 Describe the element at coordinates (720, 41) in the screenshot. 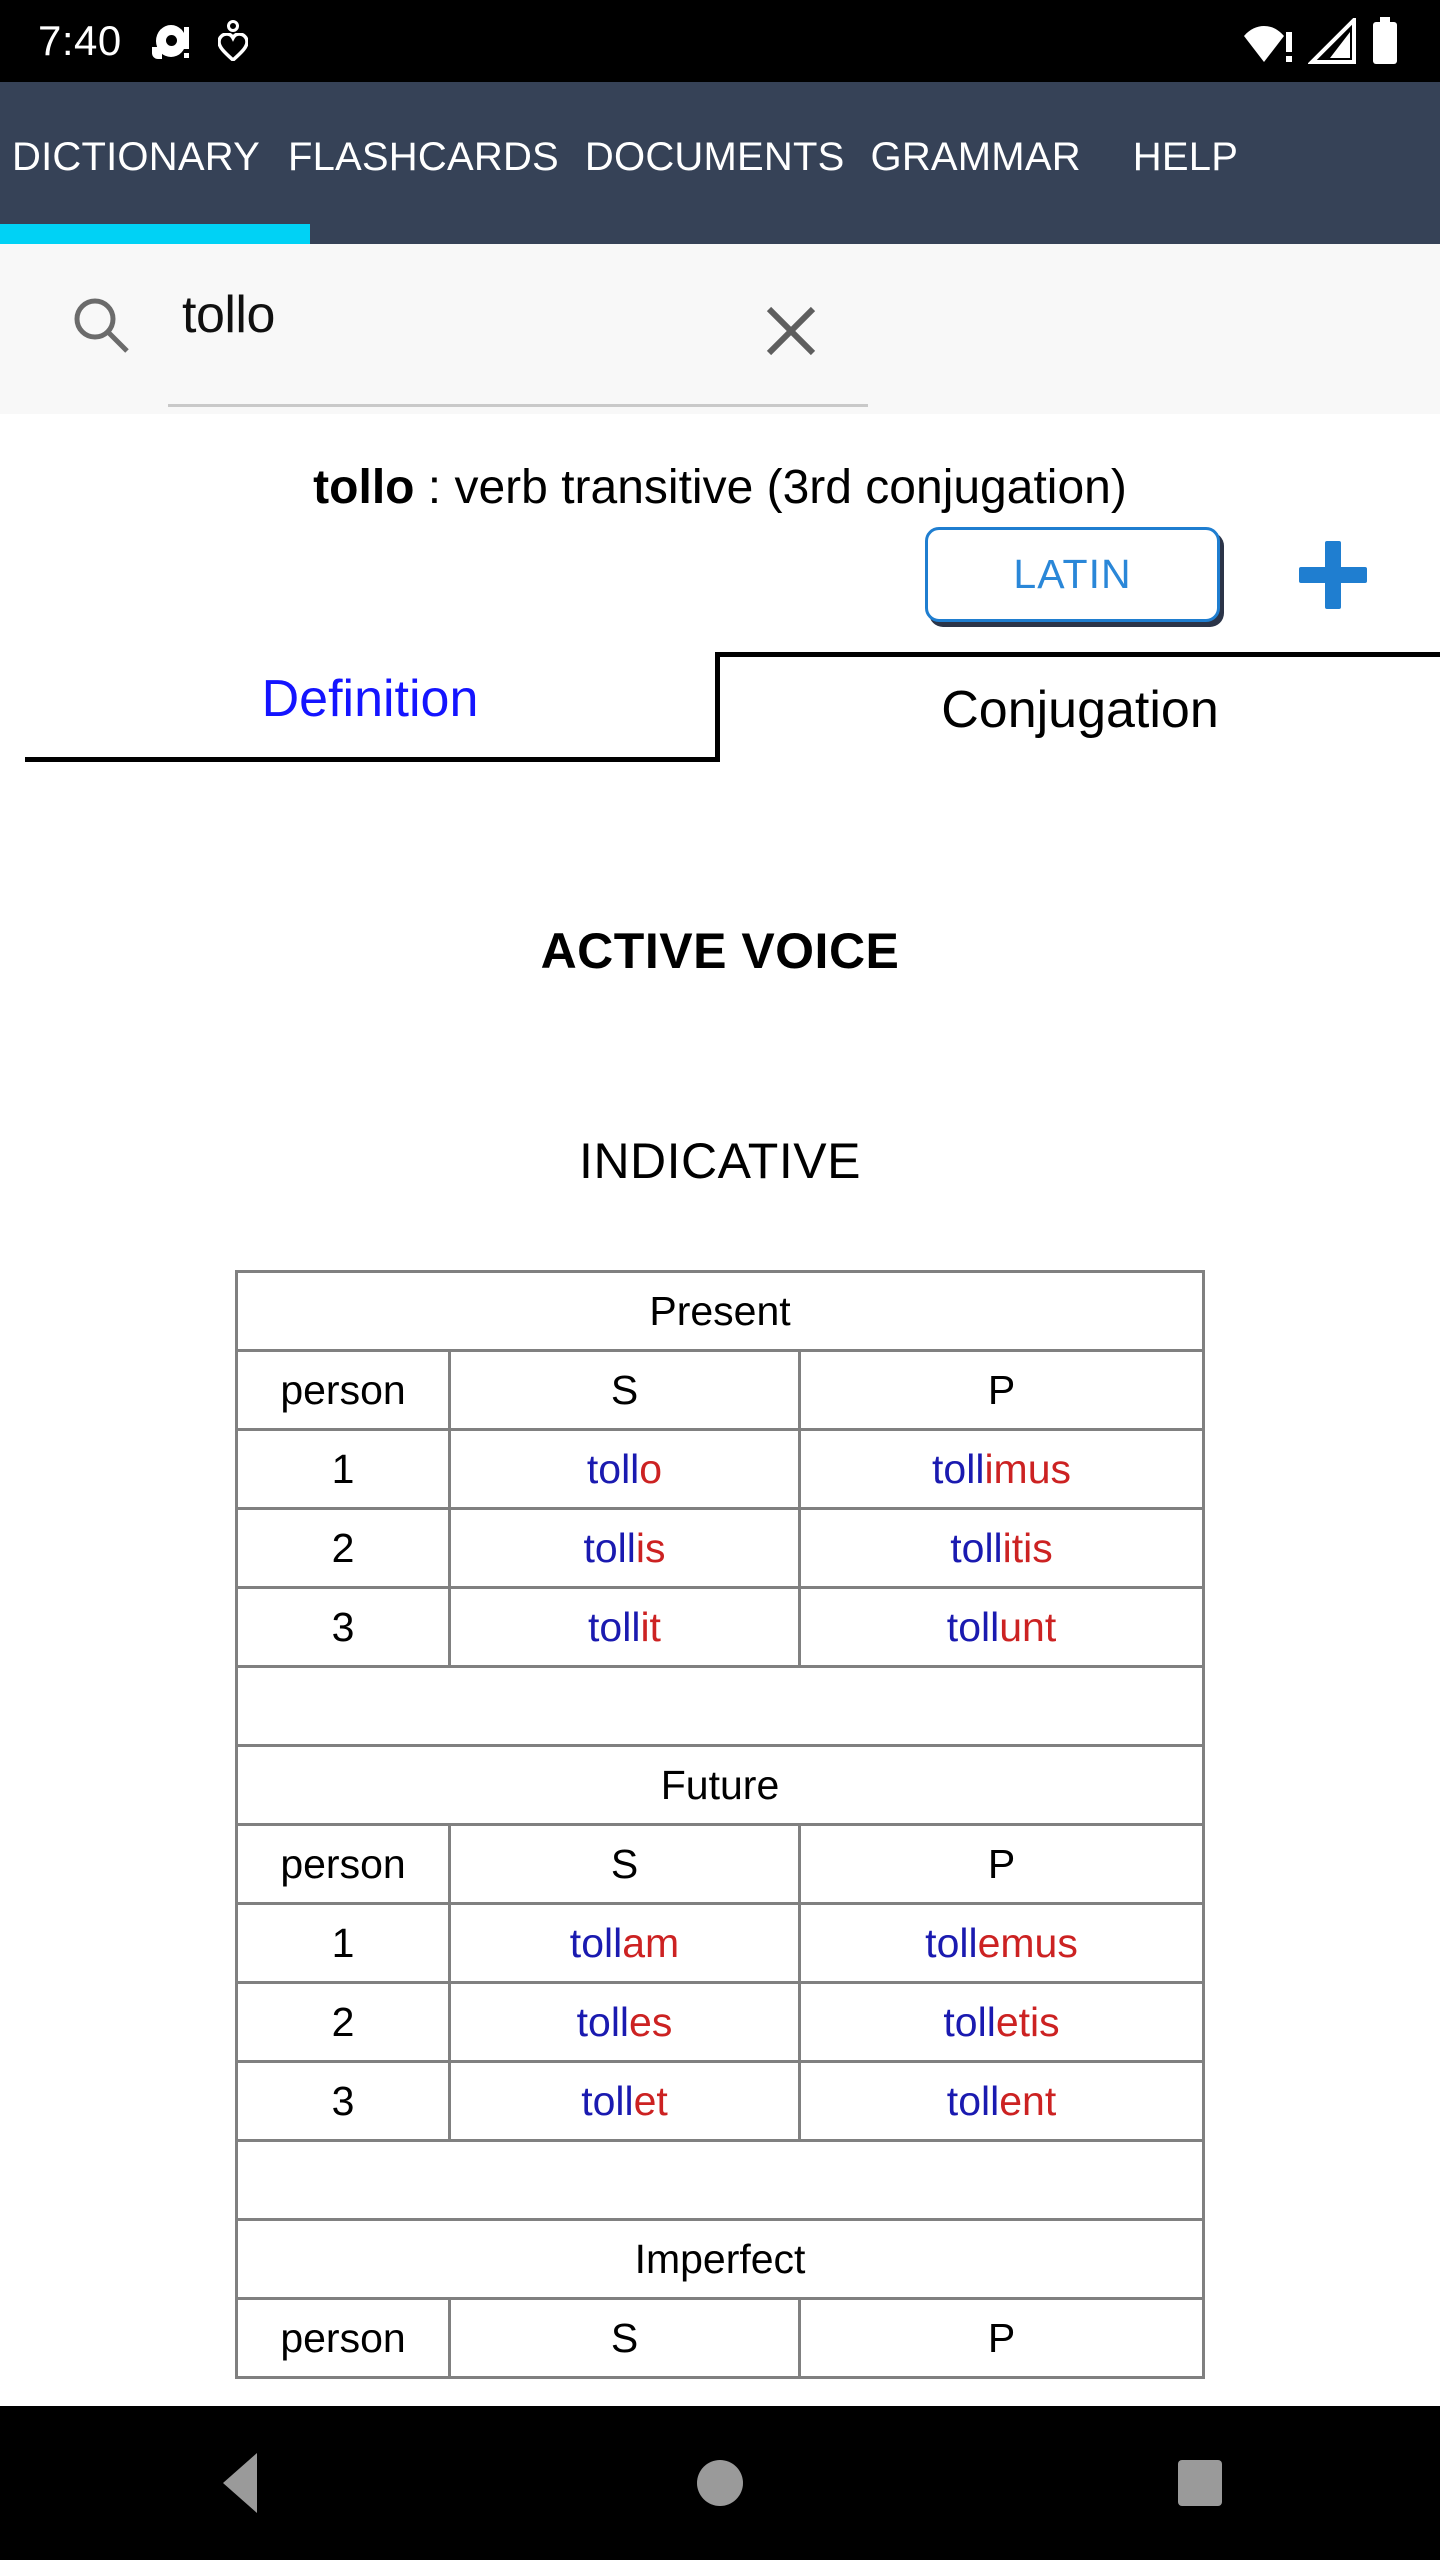

I see `status-bar: 7:40` at that location.